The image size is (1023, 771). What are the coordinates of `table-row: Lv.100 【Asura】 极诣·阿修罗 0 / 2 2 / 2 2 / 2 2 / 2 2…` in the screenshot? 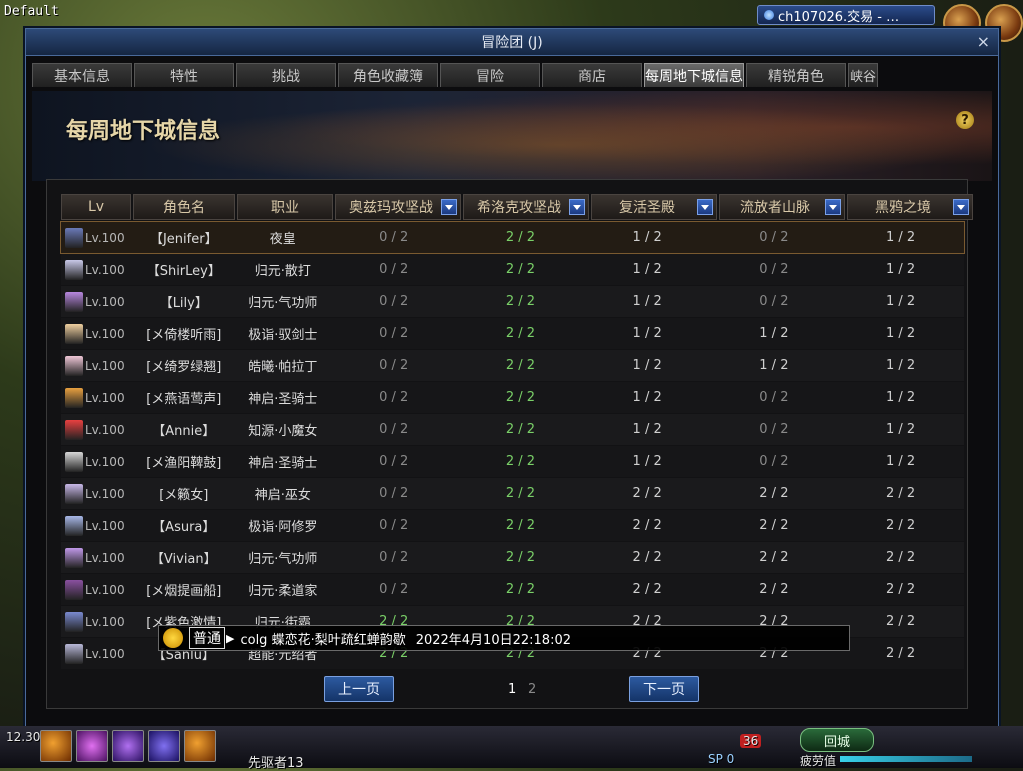 It's located at (512, 525).